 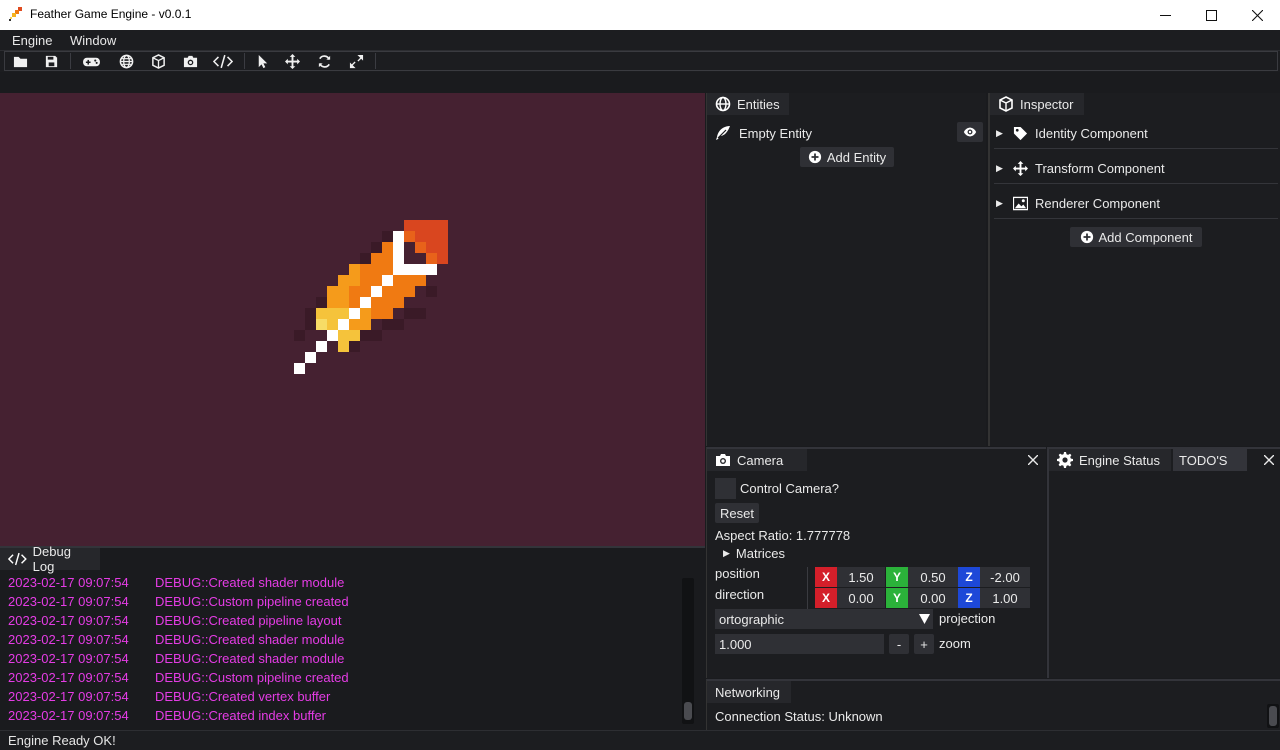 What do you see at coordinates (1165, 15) in the screenshot?
I see `minimize-button` at bounding box center [1165, 15].